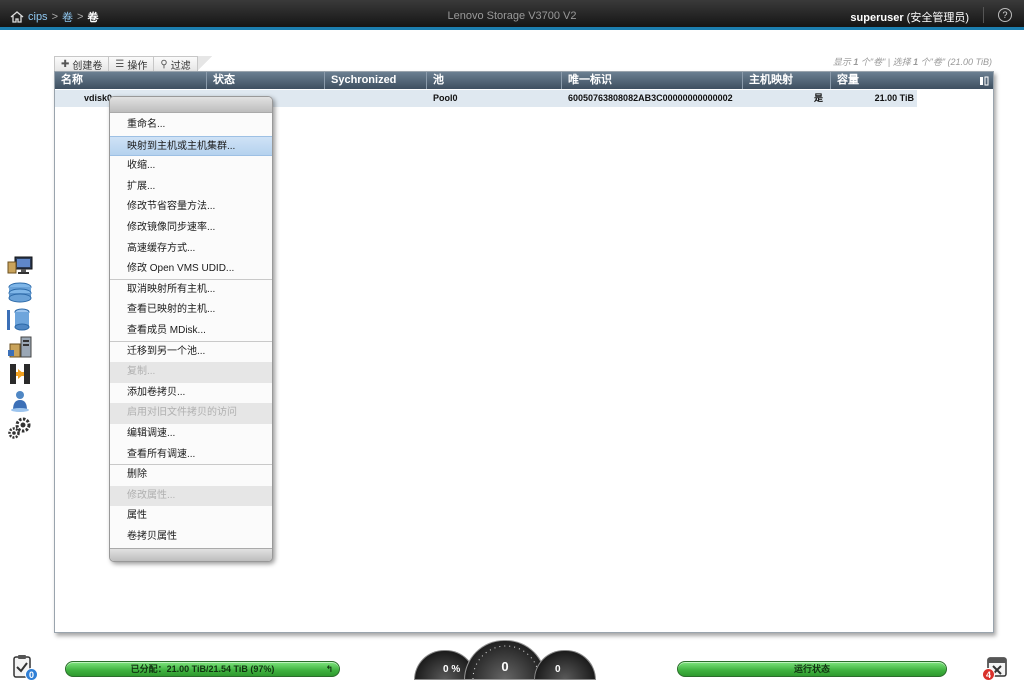  I want to click on cell-capacity: 21.00 TiB, so click(894, 98).